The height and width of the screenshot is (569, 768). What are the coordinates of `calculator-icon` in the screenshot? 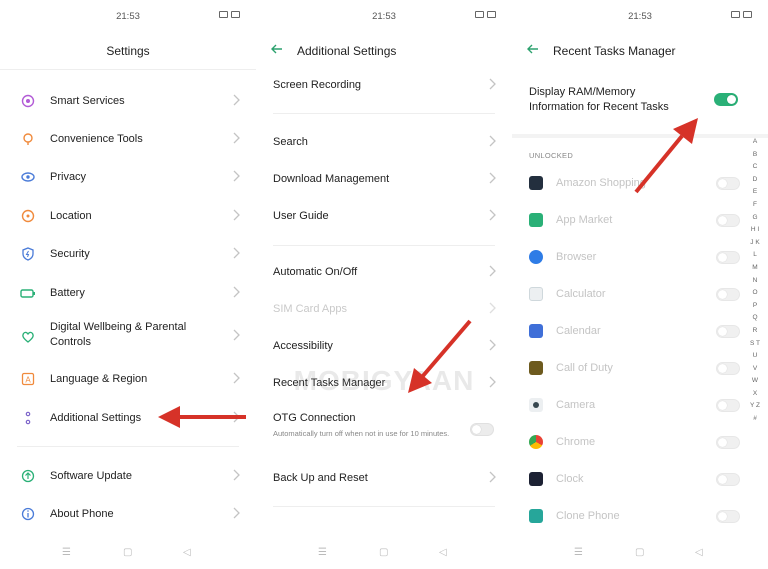 It's located at (536, 294).